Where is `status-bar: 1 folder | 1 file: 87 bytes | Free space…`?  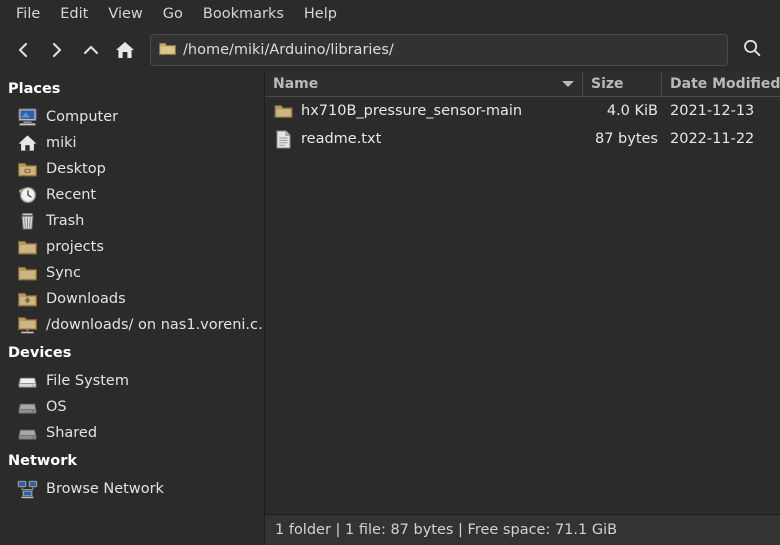 status-bar: 1 folder | 1 file: 87 bytes | Free space… is located at coordinates (522, 529).